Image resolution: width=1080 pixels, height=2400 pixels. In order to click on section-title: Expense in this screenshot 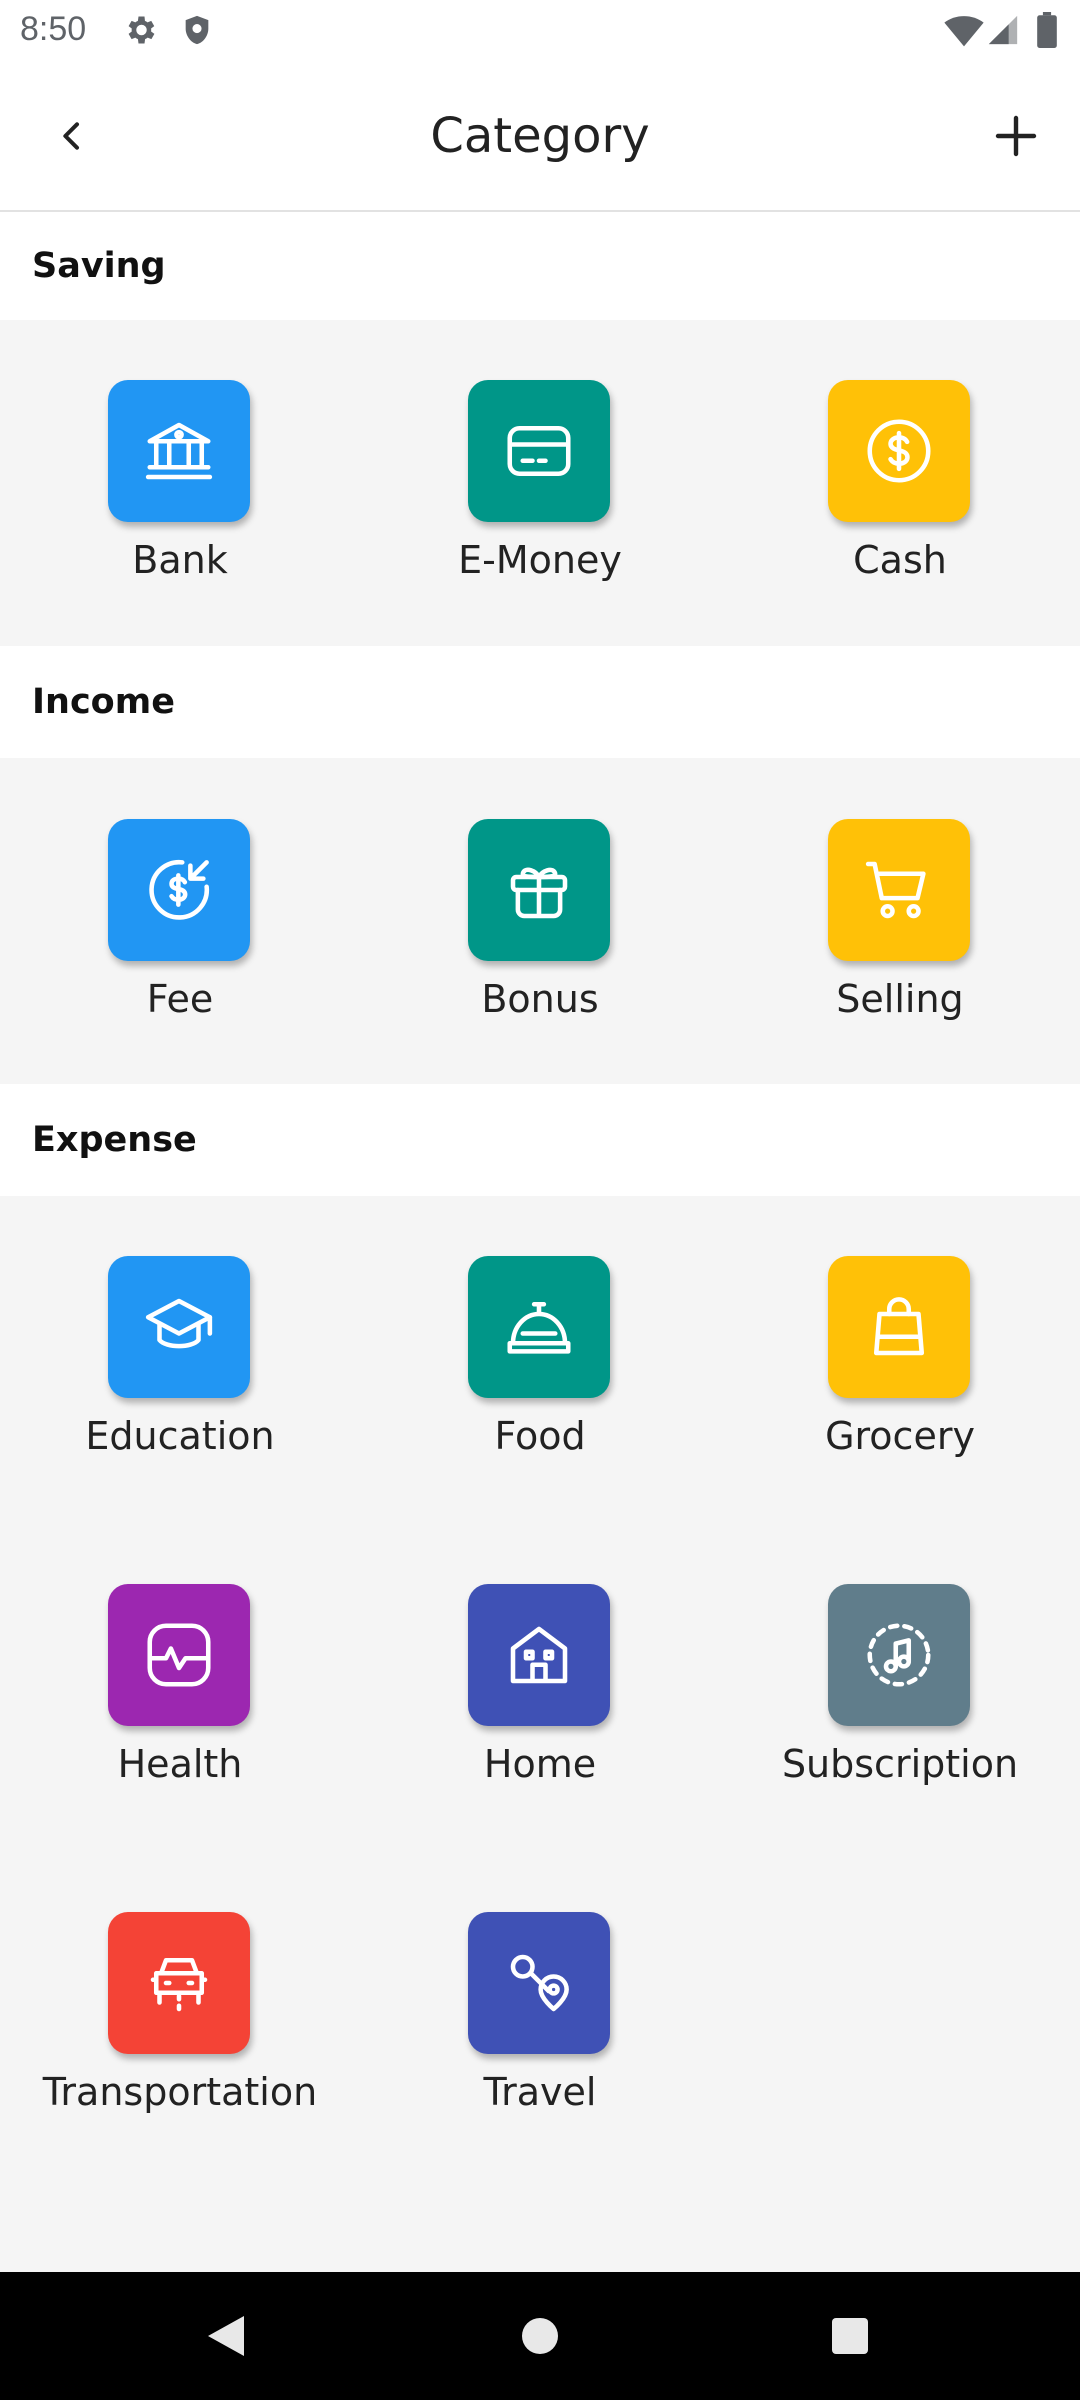, I will do `click(114, 1140)`.